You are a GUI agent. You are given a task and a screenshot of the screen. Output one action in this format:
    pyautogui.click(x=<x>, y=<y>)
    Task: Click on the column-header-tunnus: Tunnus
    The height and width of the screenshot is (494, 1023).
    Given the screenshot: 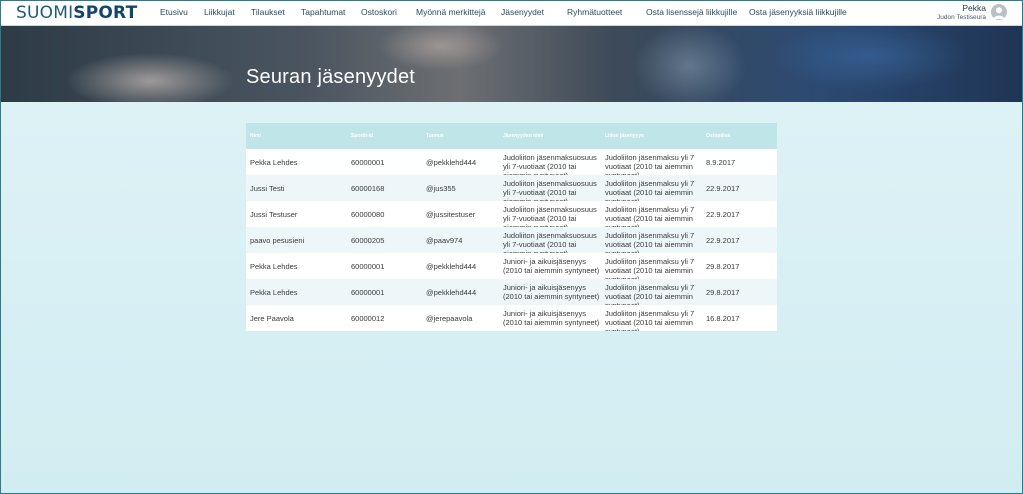 What is the action you would take?
    pyautogui.click(x=460, y=136)
    